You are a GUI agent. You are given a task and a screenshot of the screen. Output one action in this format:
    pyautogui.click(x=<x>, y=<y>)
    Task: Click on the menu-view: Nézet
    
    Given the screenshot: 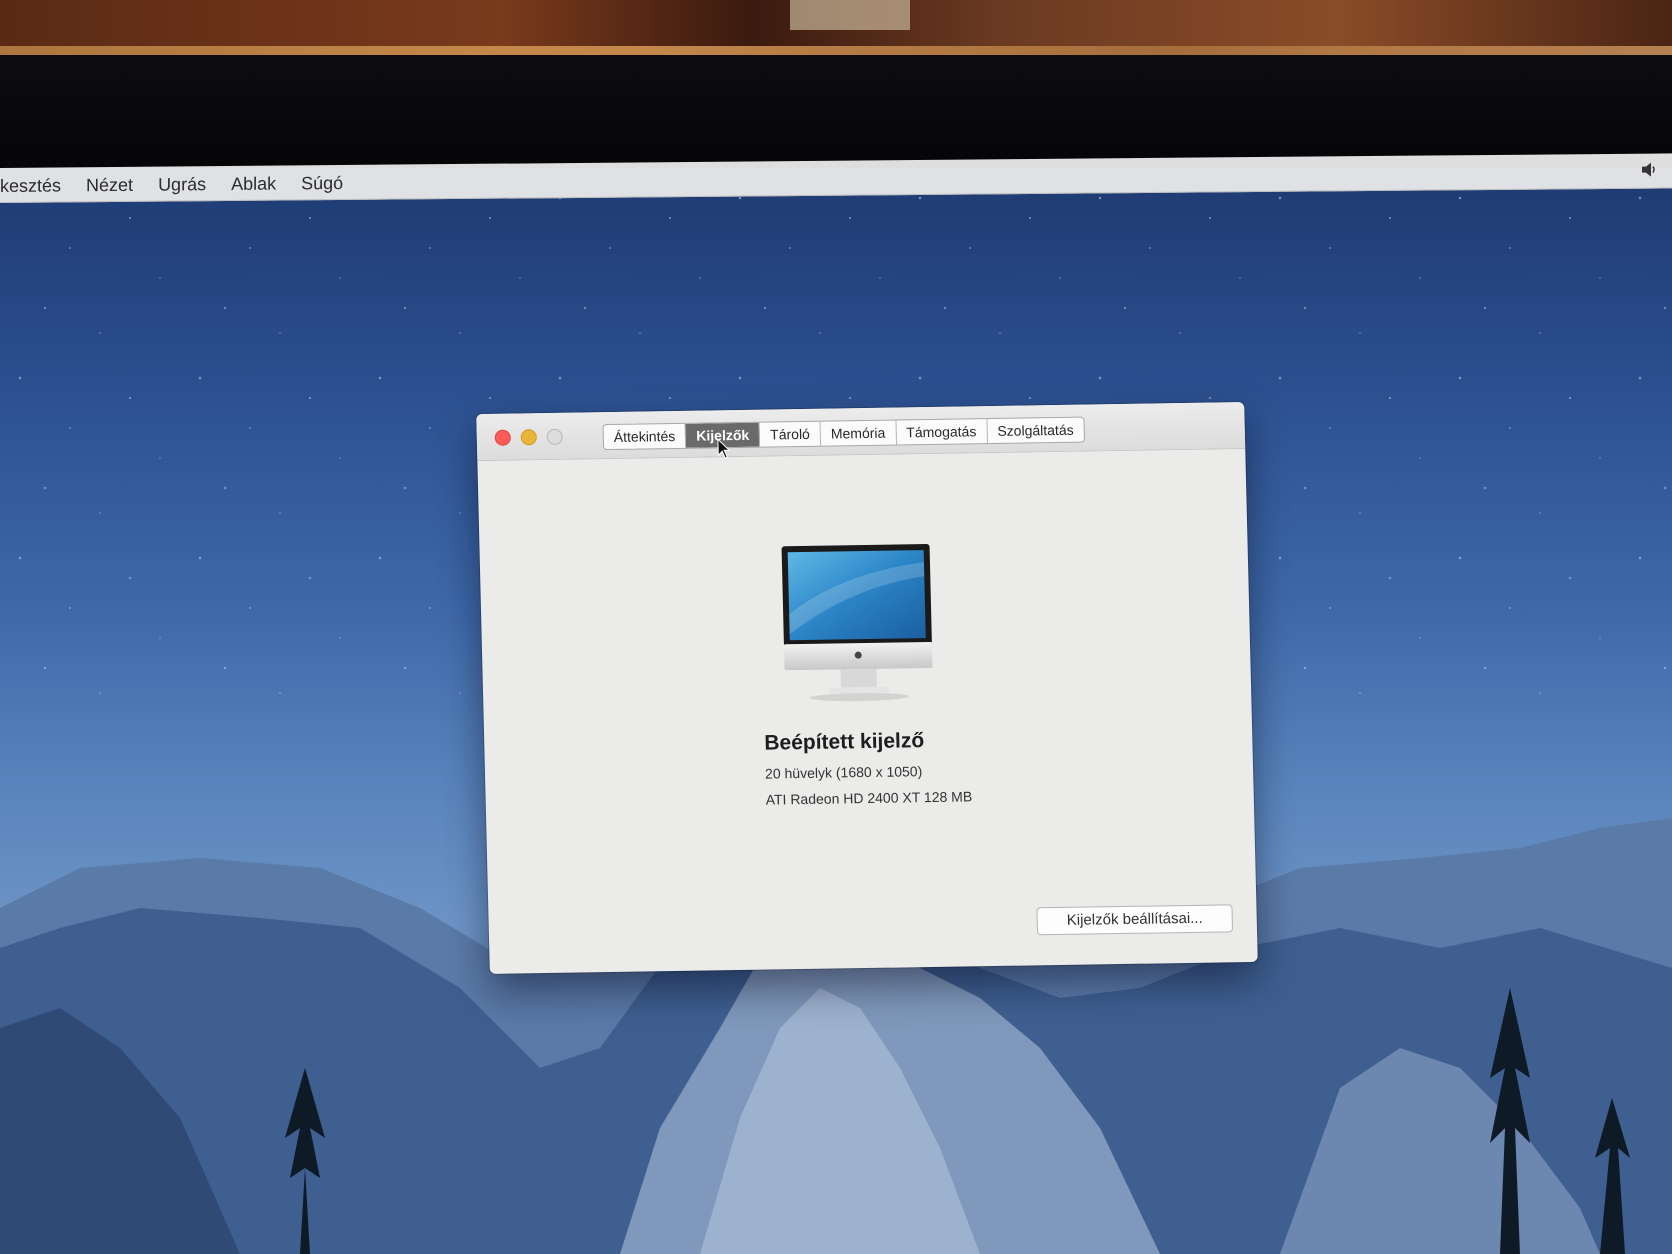 What is the action you would take?
    pyautogui.click(x=109, y=185)
    